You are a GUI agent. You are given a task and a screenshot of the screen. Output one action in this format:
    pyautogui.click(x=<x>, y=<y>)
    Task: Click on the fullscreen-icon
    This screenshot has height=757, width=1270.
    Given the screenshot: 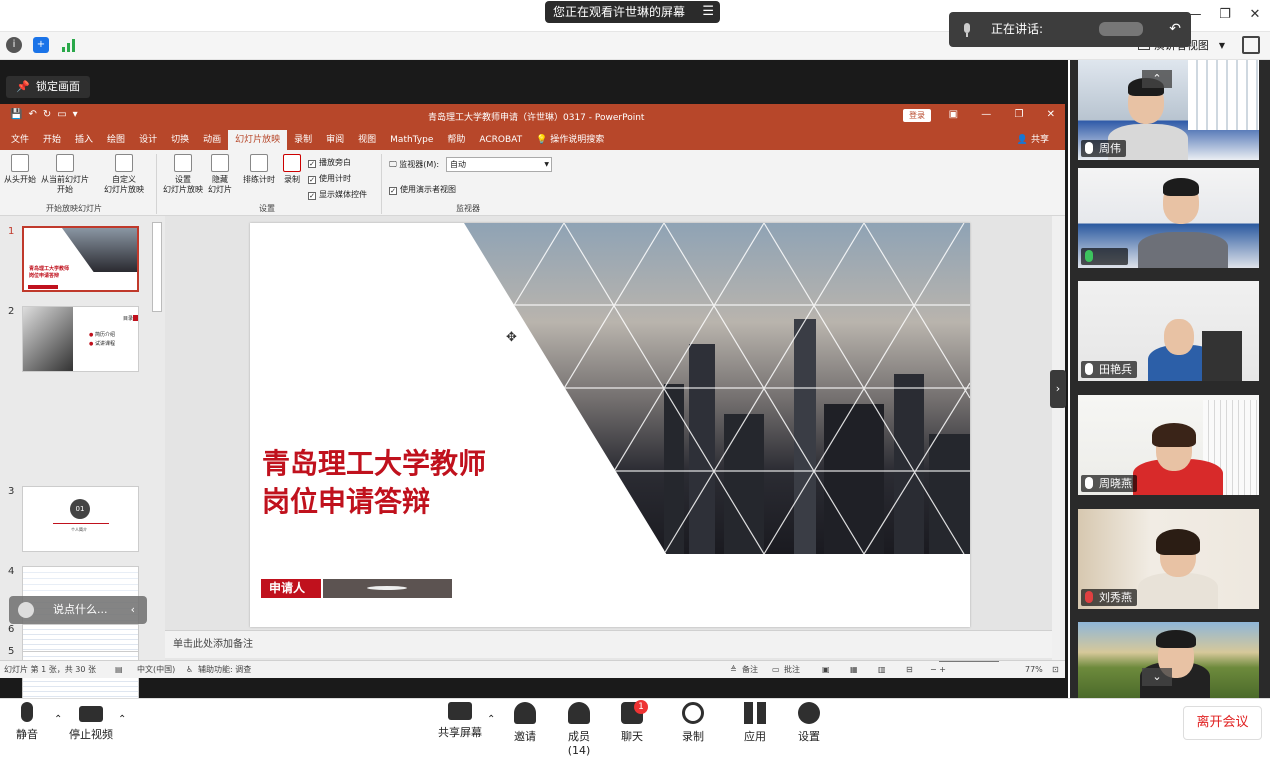 What is the action you would take?
    pyautogui.click(x=1251, y=45)
    